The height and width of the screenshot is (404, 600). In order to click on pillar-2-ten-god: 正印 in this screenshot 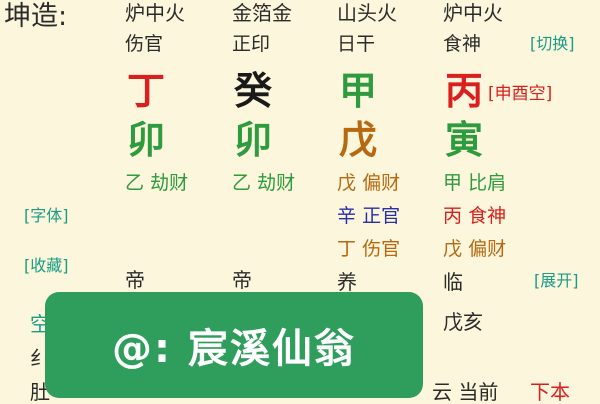, I will do `click(251, 44)`.